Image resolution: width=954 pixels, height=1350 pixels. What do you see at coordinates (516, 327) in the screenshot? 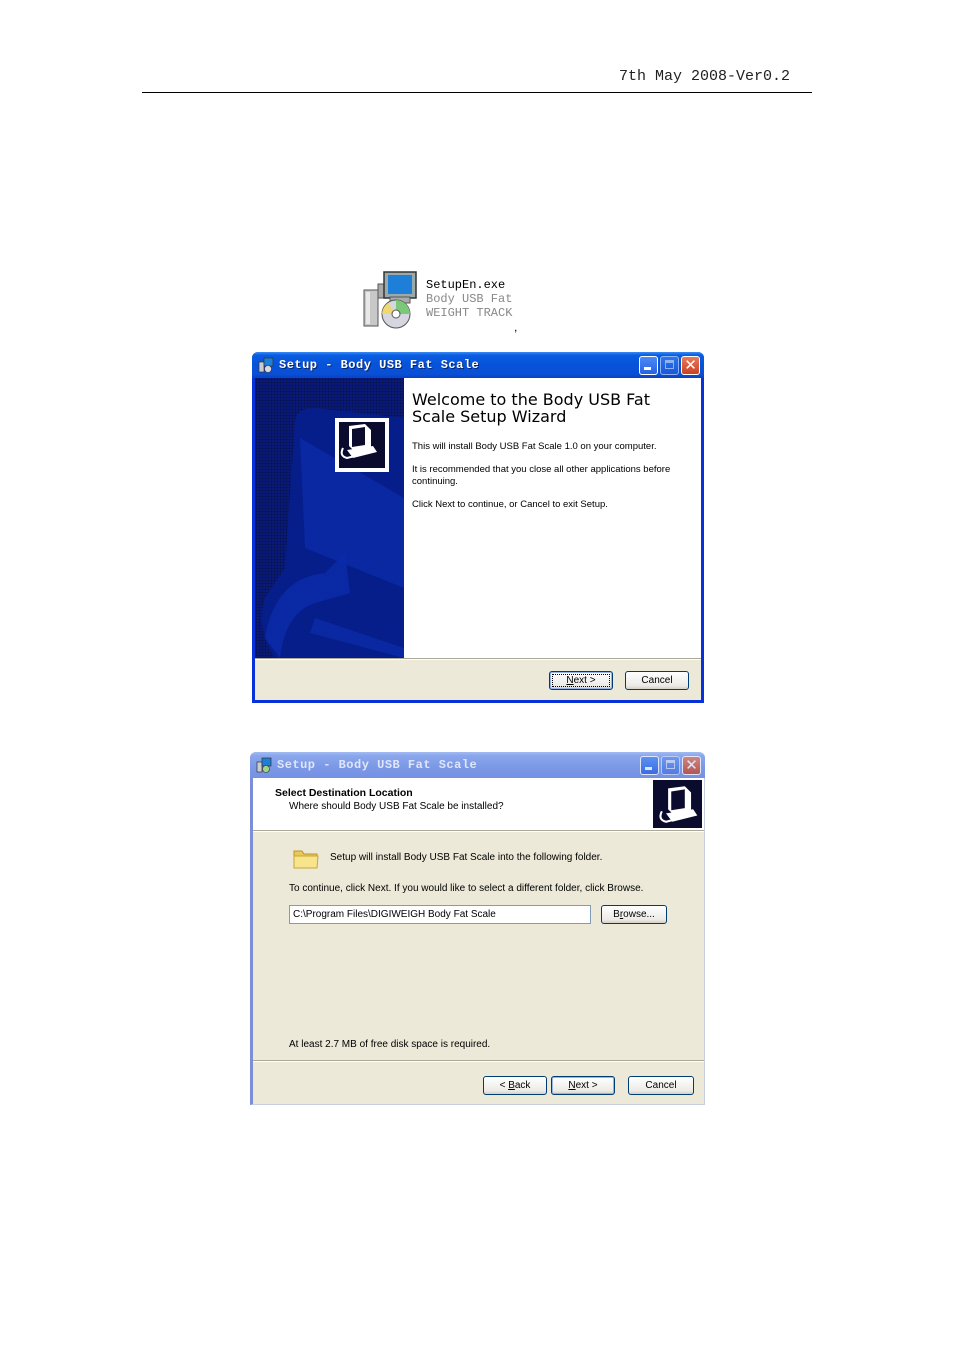
I see `trailing-comma: ,` at bounding box center [516, 327].